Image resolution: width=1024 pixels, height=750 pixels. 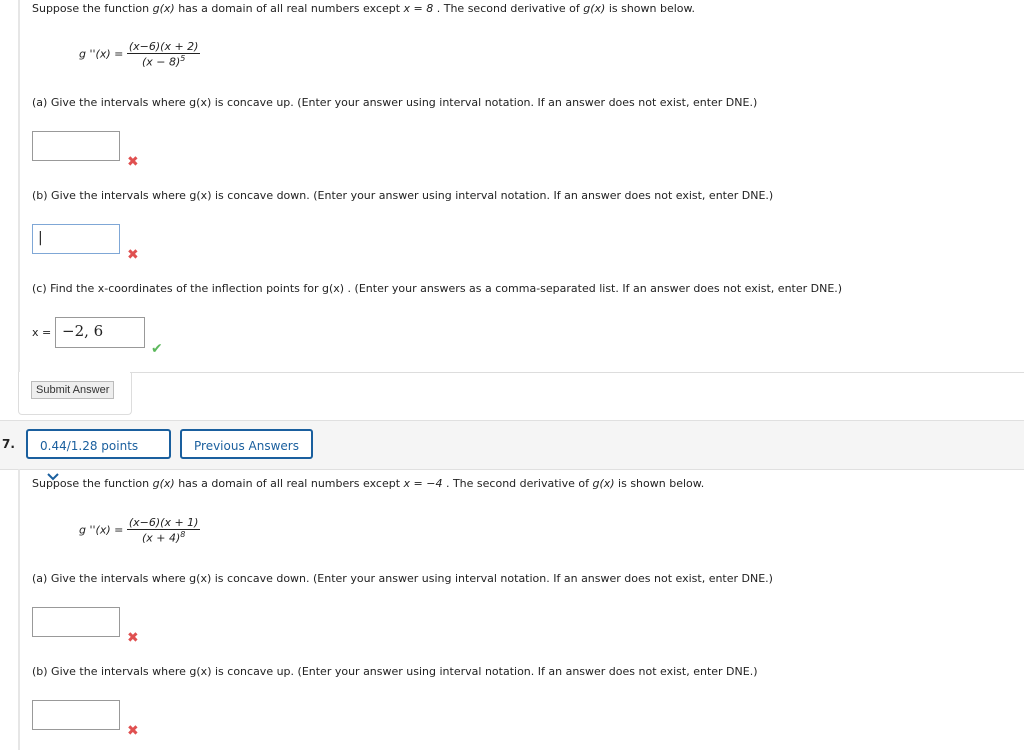 What do you see at coordinates (659, 483) in the screenshot?
I see `q7-intro-text-4: is shown below.` at bounding box center [659, 483].